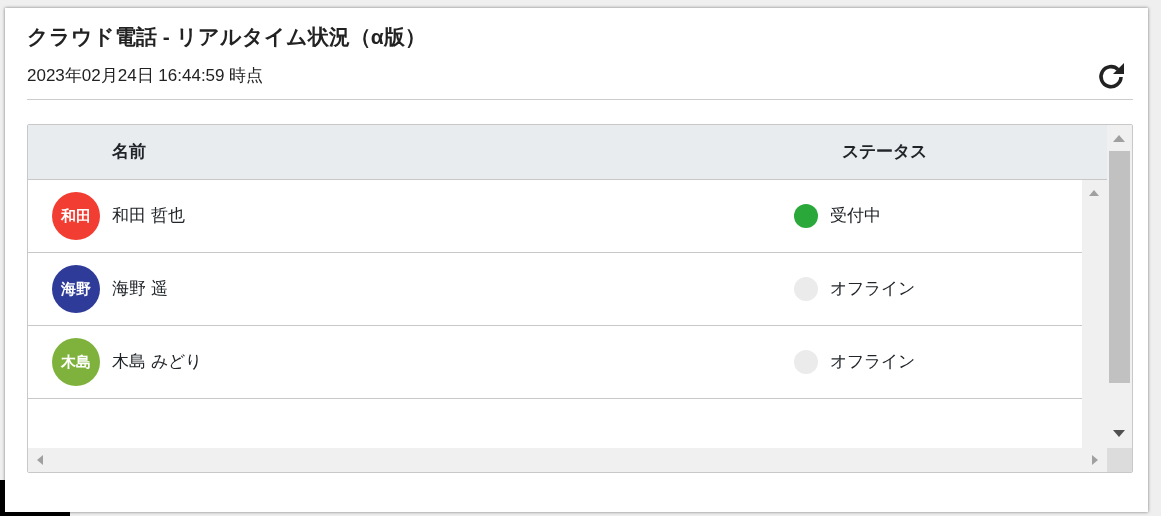 This screenshot has height=516, width=1161. Describe the element at coordinates (1119, 433) in the screenshot. I see `scroll-down-icon` at that location.